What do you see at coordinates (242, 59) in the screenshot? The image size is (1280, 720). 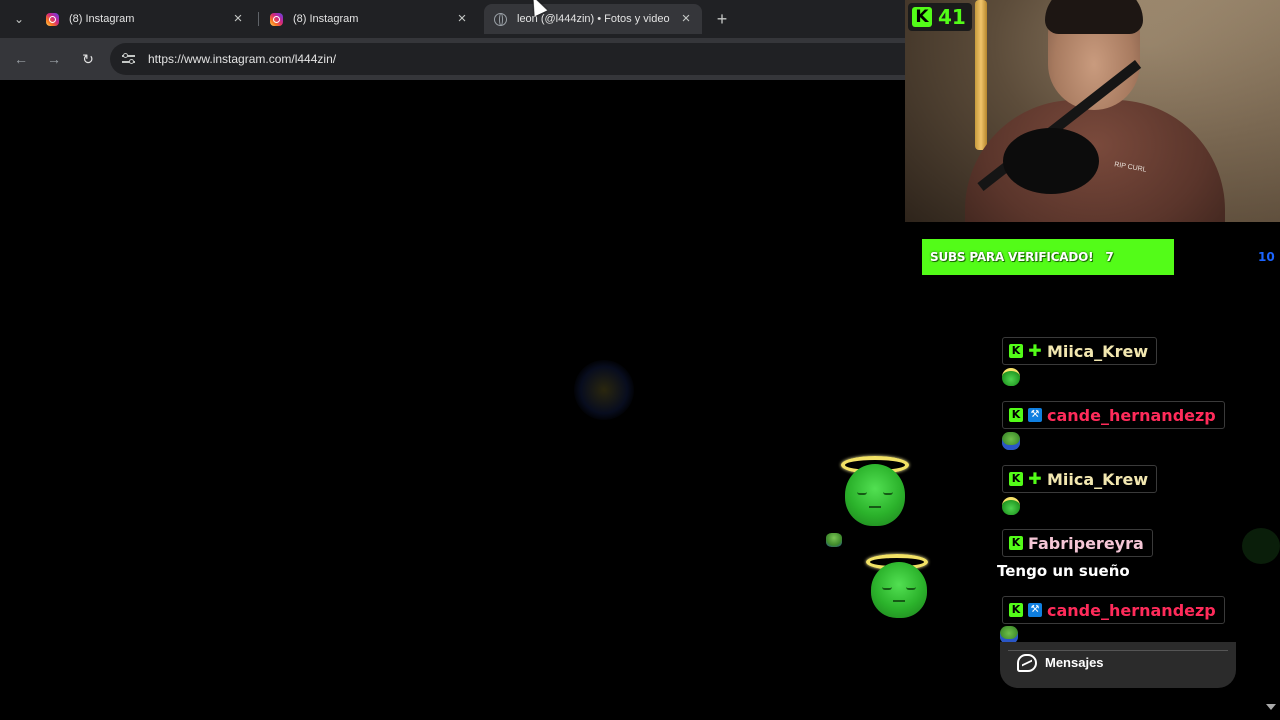 I see `url-text: https://www.instagram.com/l444zin/` at bounding box center [242, 59].